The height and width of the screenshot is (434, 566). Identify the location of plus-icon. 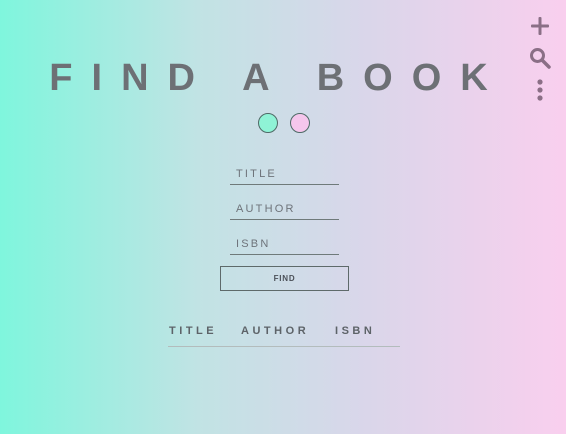
(540, 26).